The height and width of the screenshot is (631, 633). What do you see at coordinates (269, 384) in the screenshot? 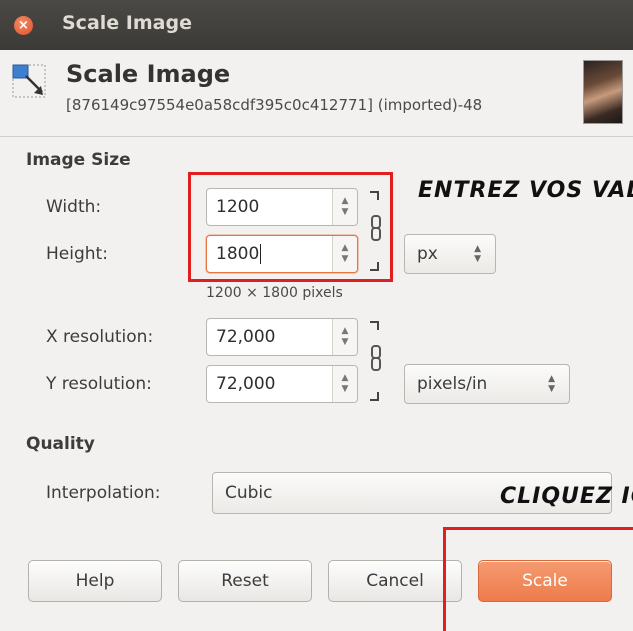
I see `y-resolution-value: 72,000` at bounding box center [269, 384].